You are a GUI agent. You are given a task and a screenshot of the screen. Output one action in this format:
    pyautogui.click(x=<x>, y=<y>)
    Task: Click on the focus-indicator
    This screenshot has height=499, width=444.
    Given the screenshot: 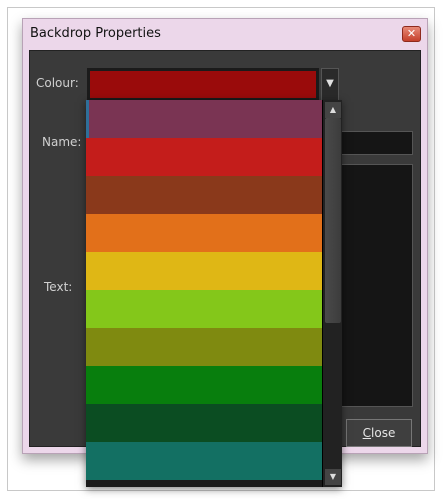 What is the action you would take?
    pyautogui.click(x=87, y=119)
    